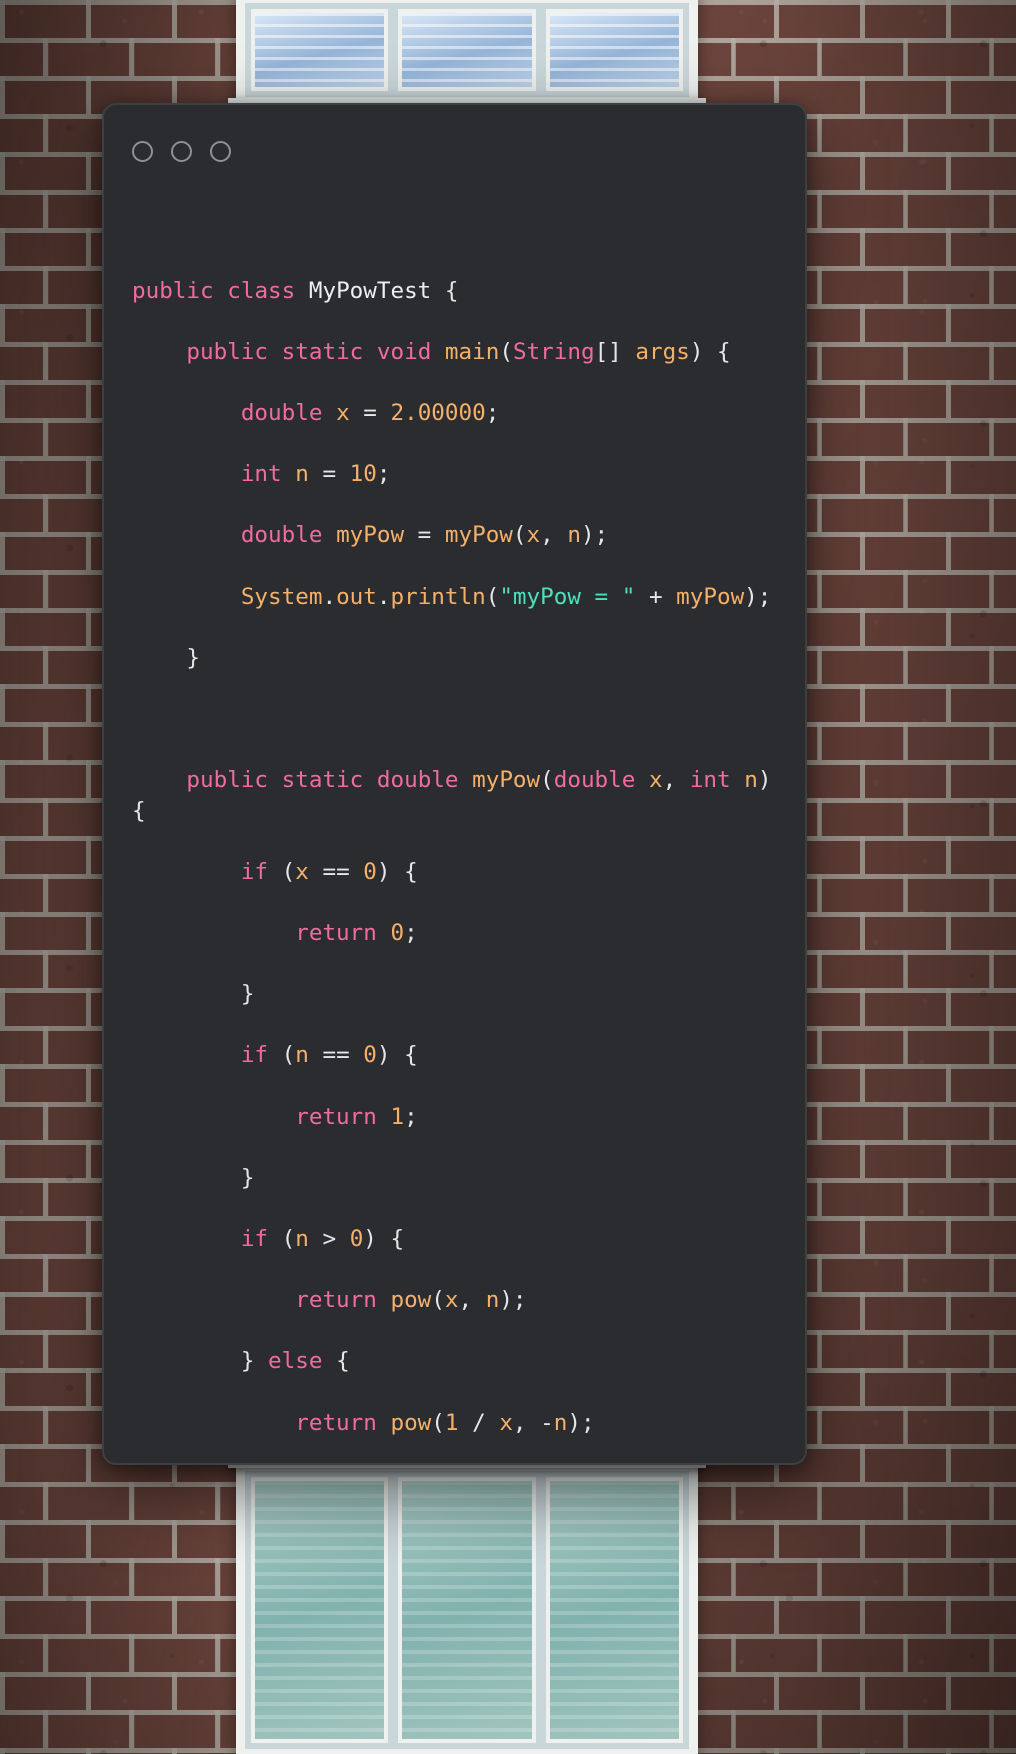  I want to click on code-line: System.out.println("myPow = " + myPow);, so click(463, 597).